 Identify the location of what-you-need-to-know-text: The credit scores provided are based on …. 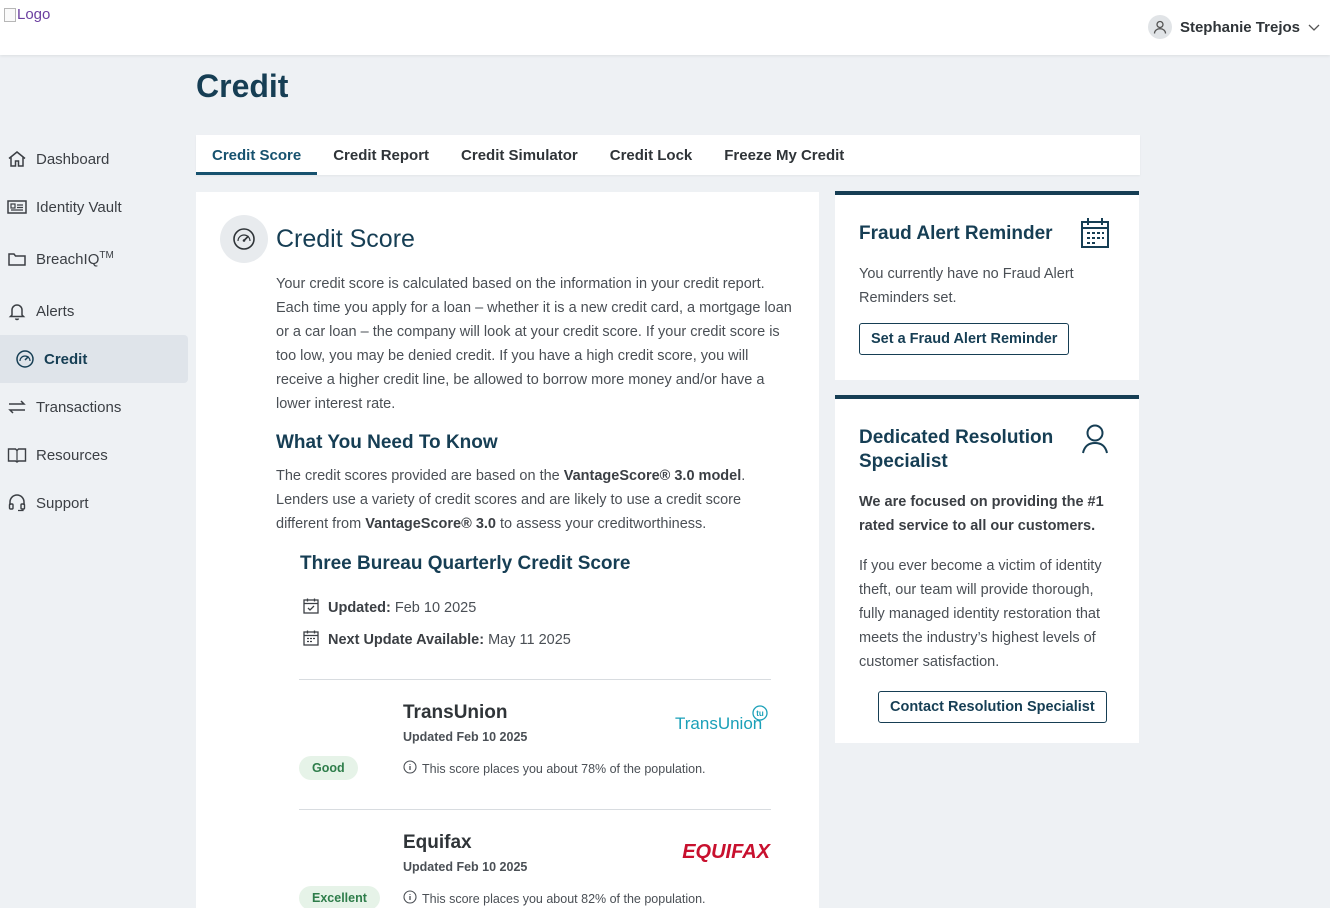
(536, 500).